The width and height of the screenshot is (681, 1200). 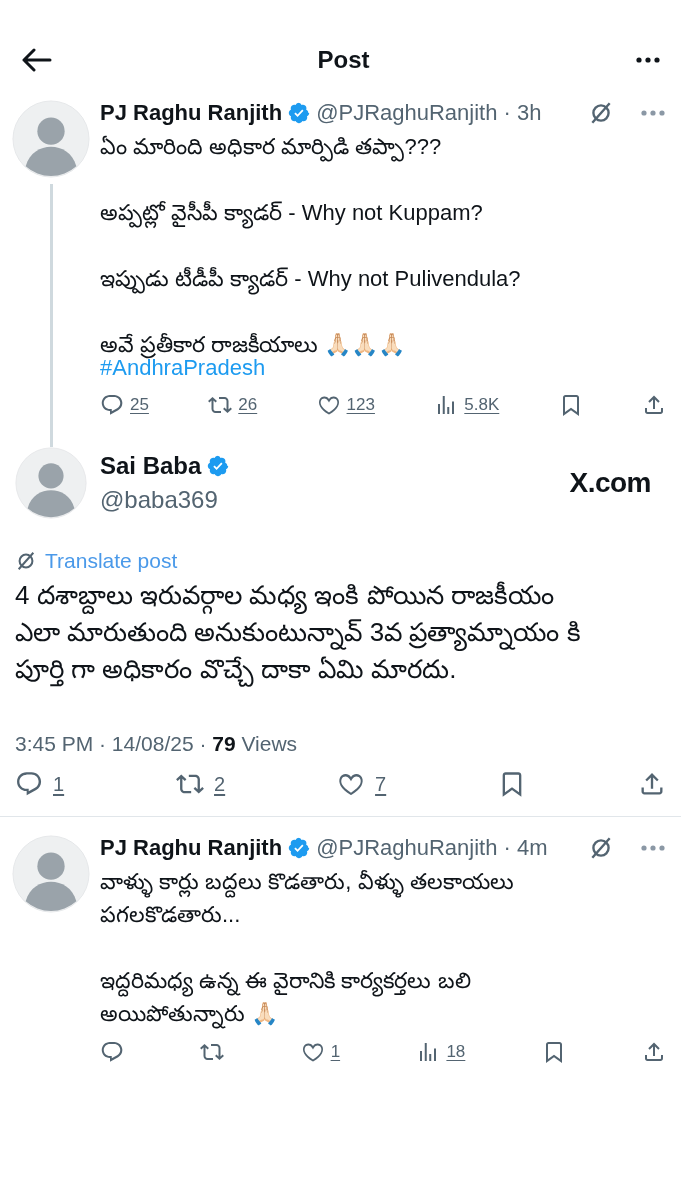 I want to click on post-text: 4 దశాబ్దాలు ఇరువర్గాల మధ్య ఇంకి పోయిన రాజకీయం ఎలా మారుతుంది అనుకుంటున్నావ్ 3వ ప్రత్యామ్నాయం కి పూర్తి గా అధికారం వొచ్చే దాకా ఏమి మారదు., so click(x=310, y=632).